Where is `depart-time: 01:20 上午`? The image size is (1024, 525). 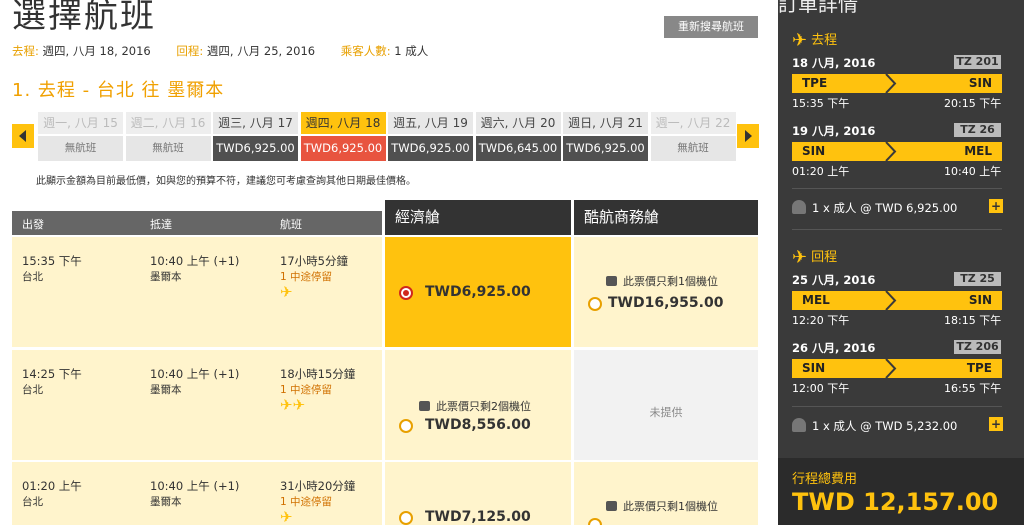 depart-time: 01:20 上午 is located at coordinates (52, 486).